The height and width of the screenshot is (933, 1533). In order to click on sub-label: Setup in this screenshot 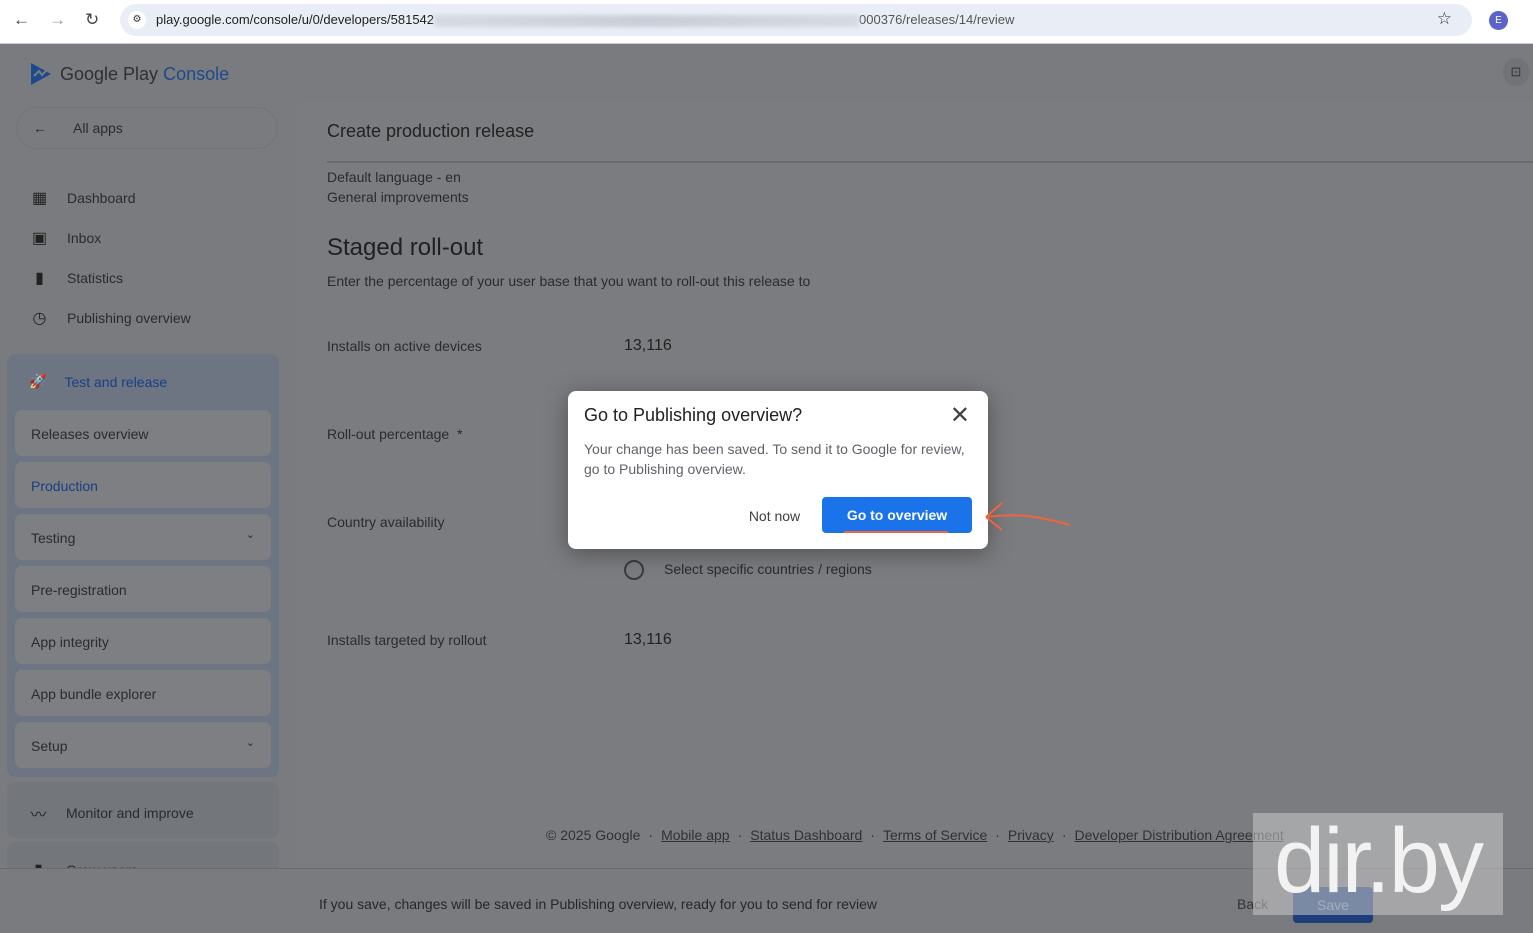, I will do `click(49, 746)`.